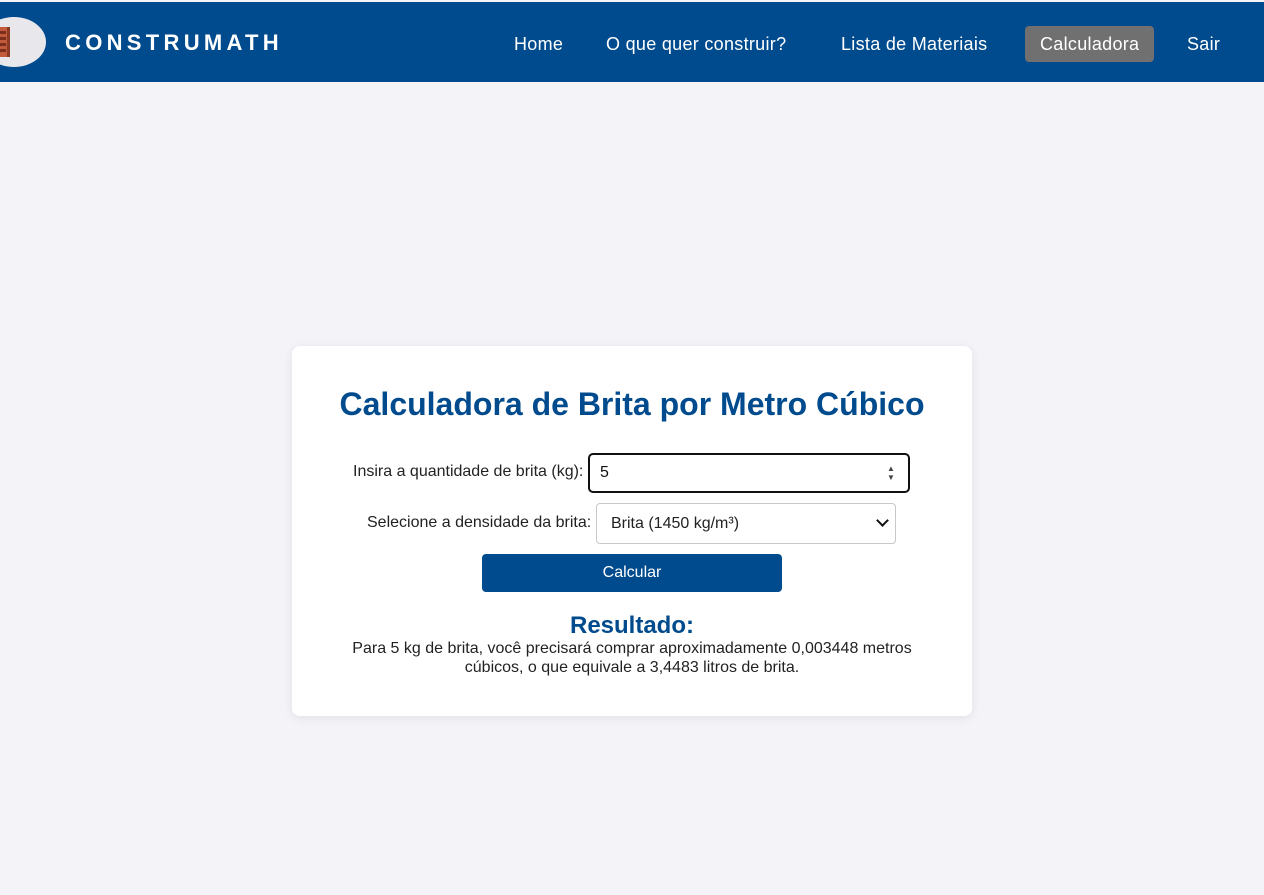 The image size is (1264, 895). I want to click on nav-calculadora: Calculadora, so click(1090, 44).